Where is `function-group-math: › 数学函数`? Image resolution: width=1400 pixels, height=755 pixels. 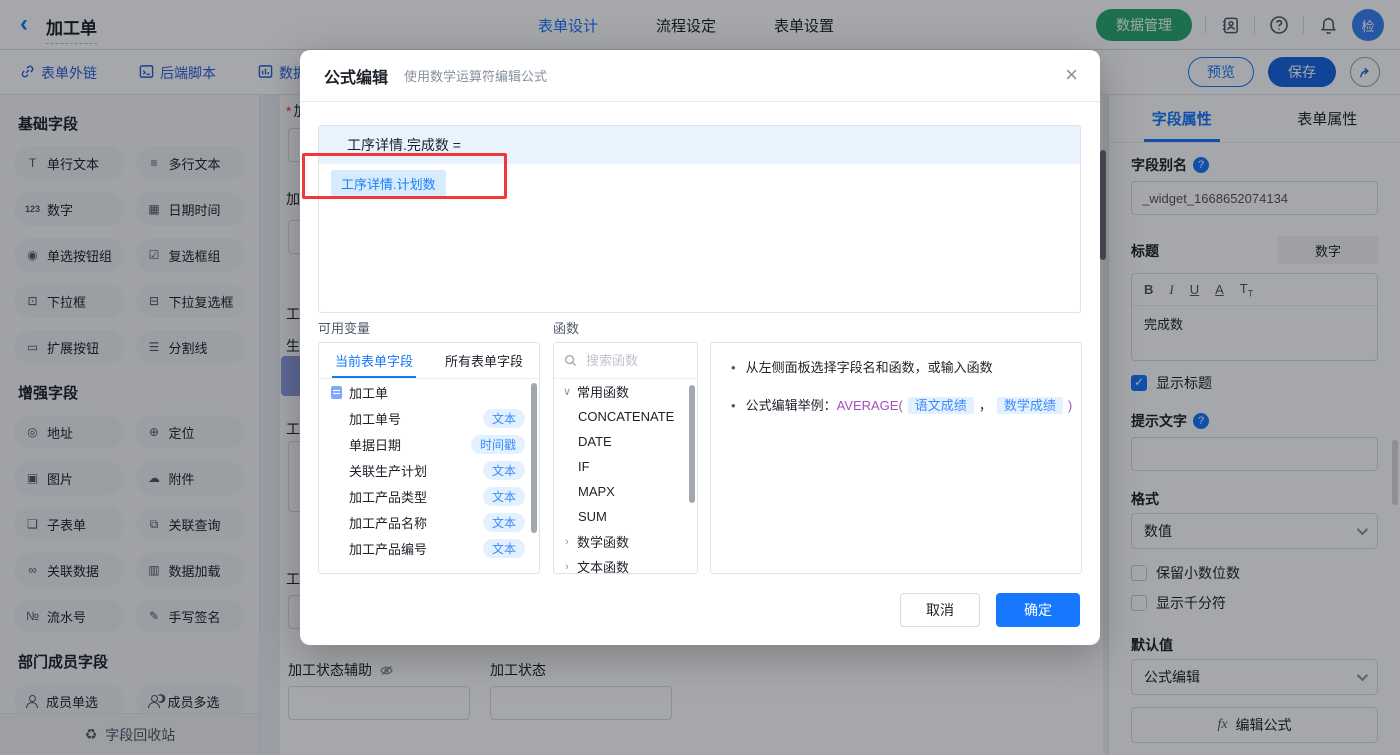 function-group-math: › 数学函数 is located at coordinates (625, 541).